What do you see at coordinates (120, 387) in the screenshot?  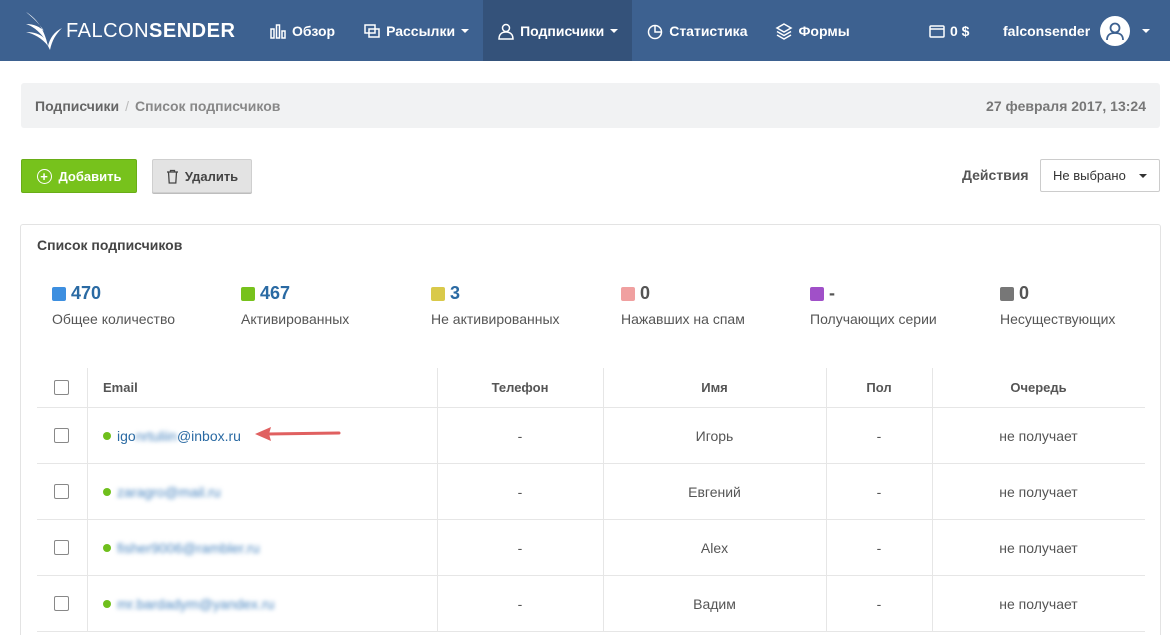 I see `header-email: Email` at bounding box center [120, 387].